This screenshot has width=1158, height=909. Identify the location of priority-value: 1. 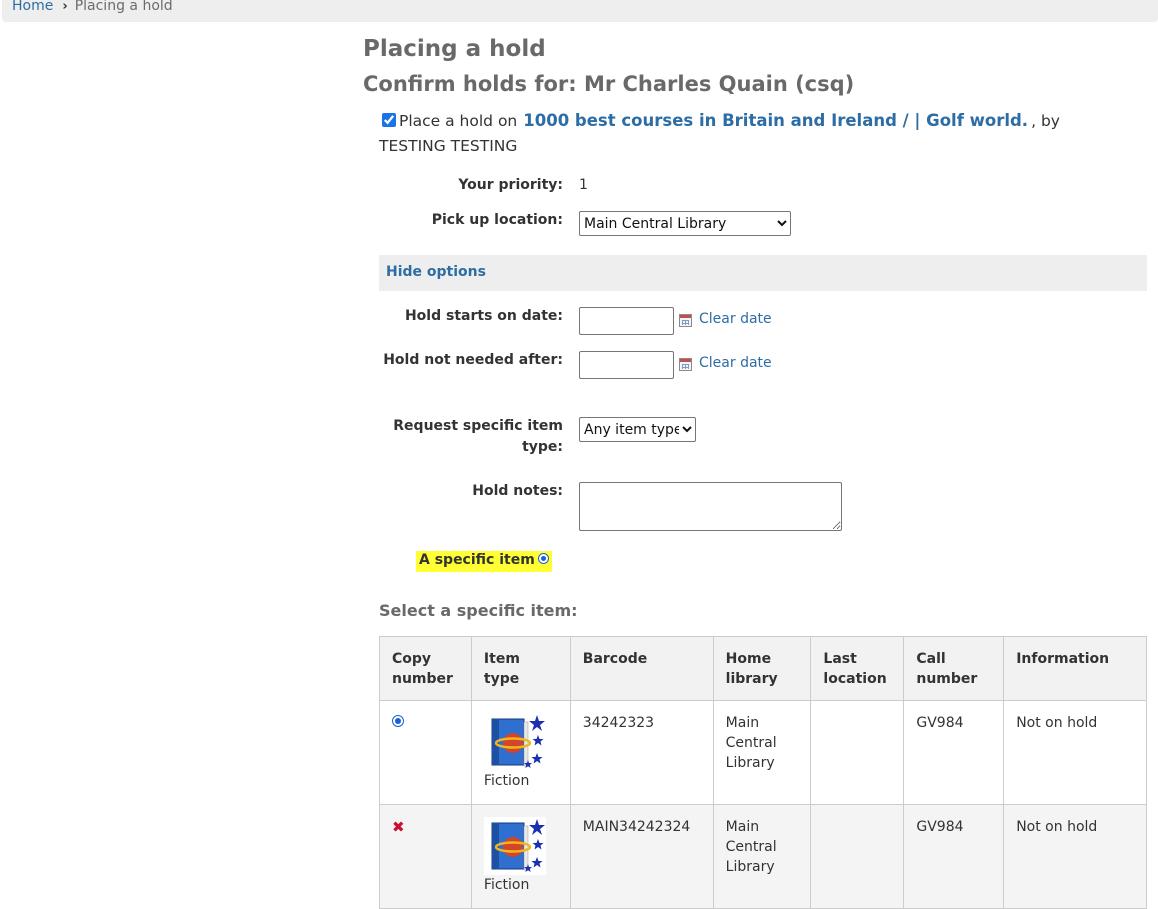
(583, 185).